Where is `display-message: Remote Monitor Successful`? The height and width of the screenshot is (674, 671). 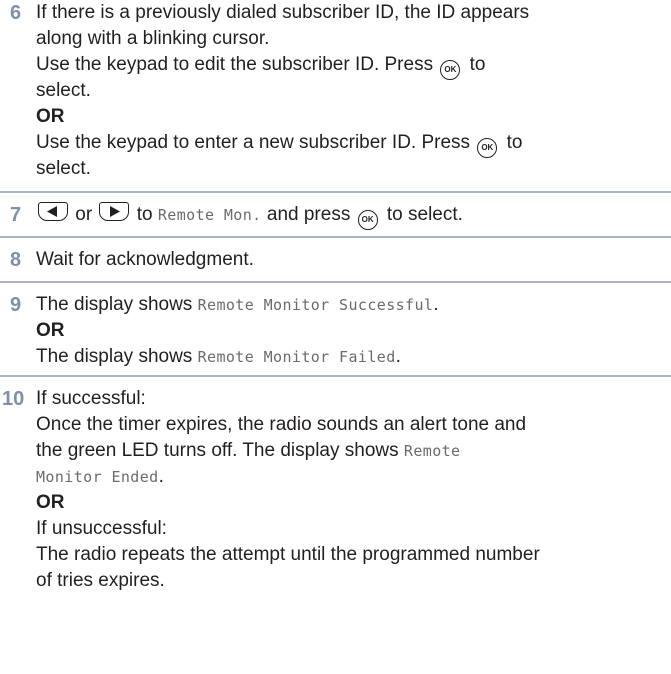 display-message: Remote Monitor Successful is located at coordinates (315, 305).